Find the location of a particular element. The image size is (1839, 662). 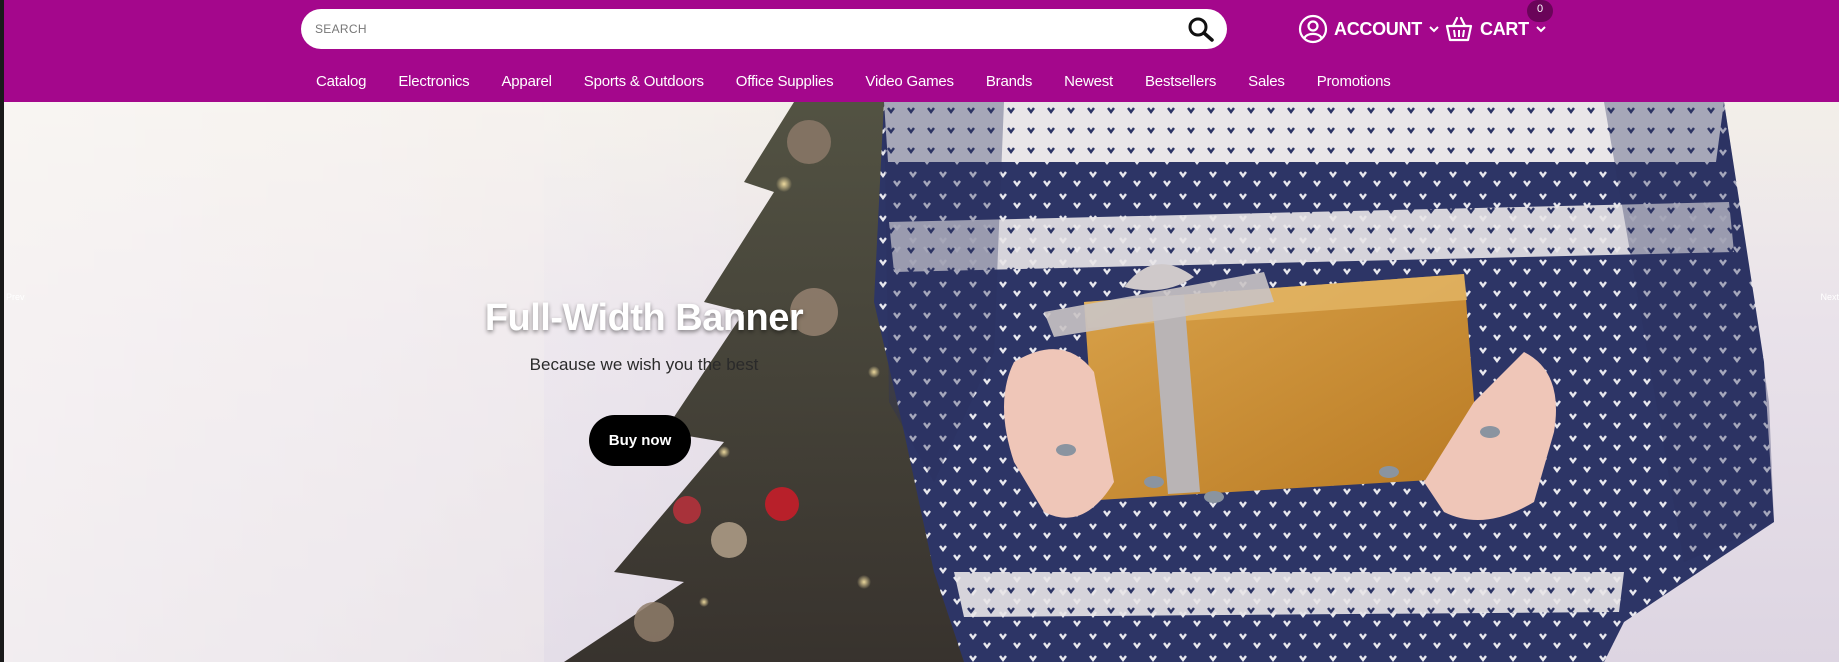

nav-item-catalog: Catalog is located at coordinates (341, 81).